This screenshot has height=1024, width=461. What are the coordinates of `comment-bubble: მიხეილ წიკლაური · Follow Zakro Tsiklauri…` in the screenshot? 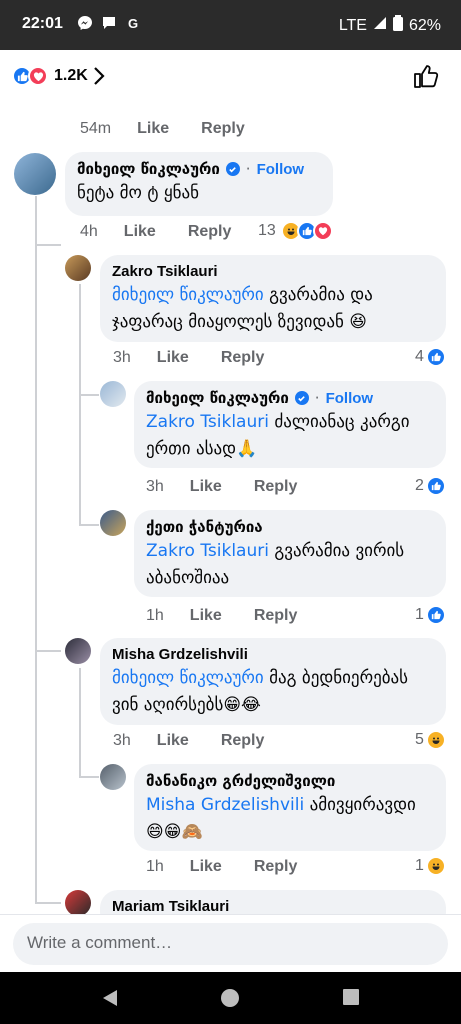 It's located at (290, 424).